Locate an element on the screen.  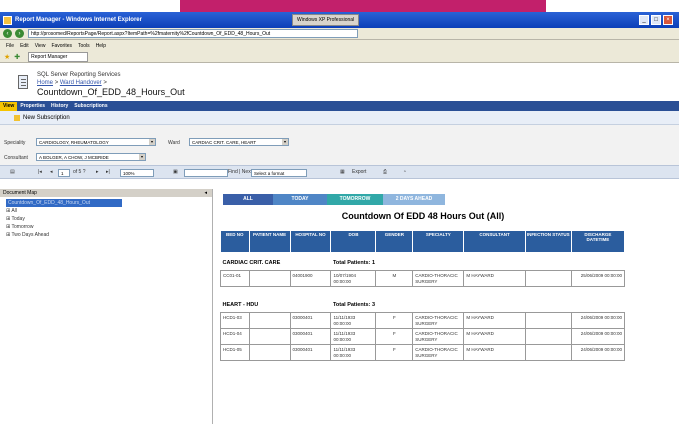
tab-history: History is located at coordinates (59, 106).